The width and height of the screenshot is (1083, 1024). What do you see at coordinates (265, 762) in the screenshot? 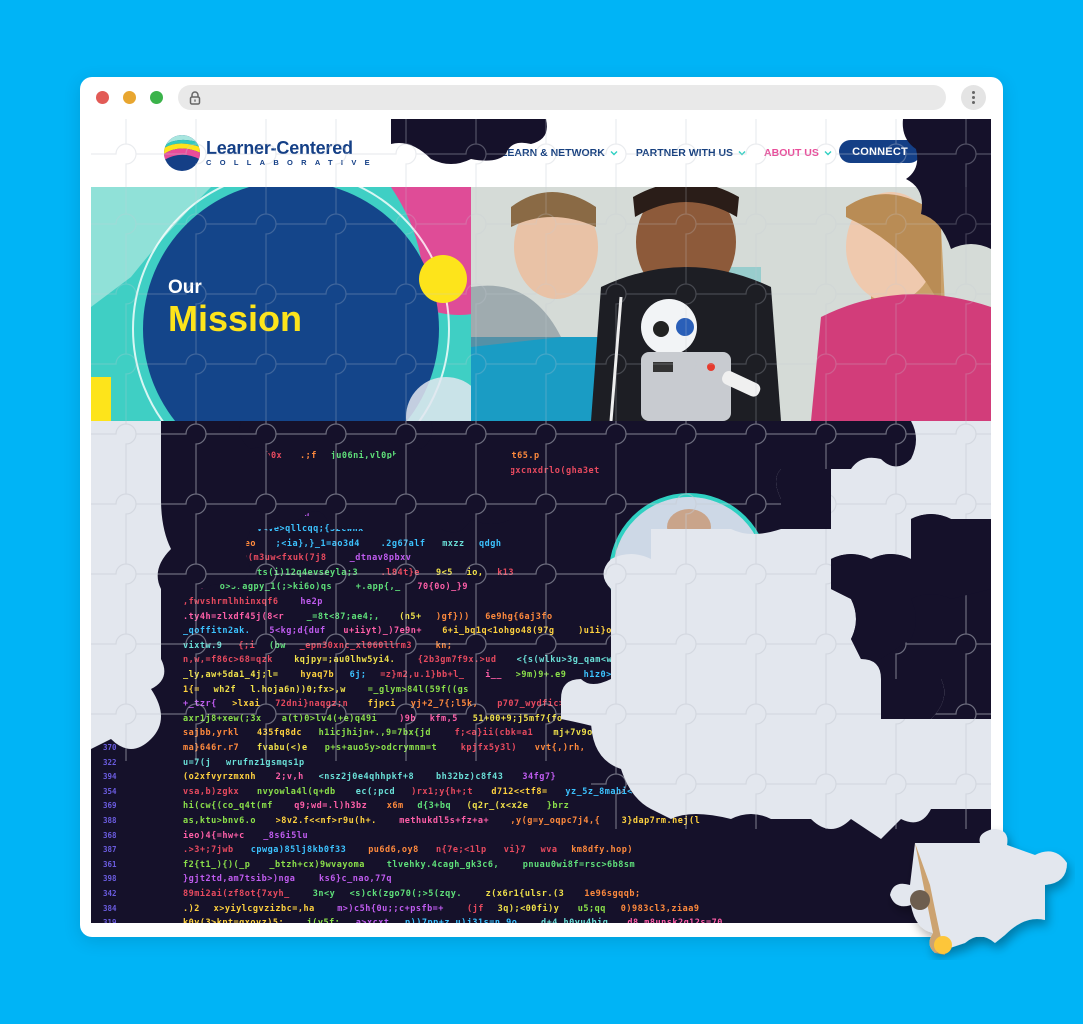
I see `code-token: wrufnz1gsmqs1p` at bounding box center [265, 762].